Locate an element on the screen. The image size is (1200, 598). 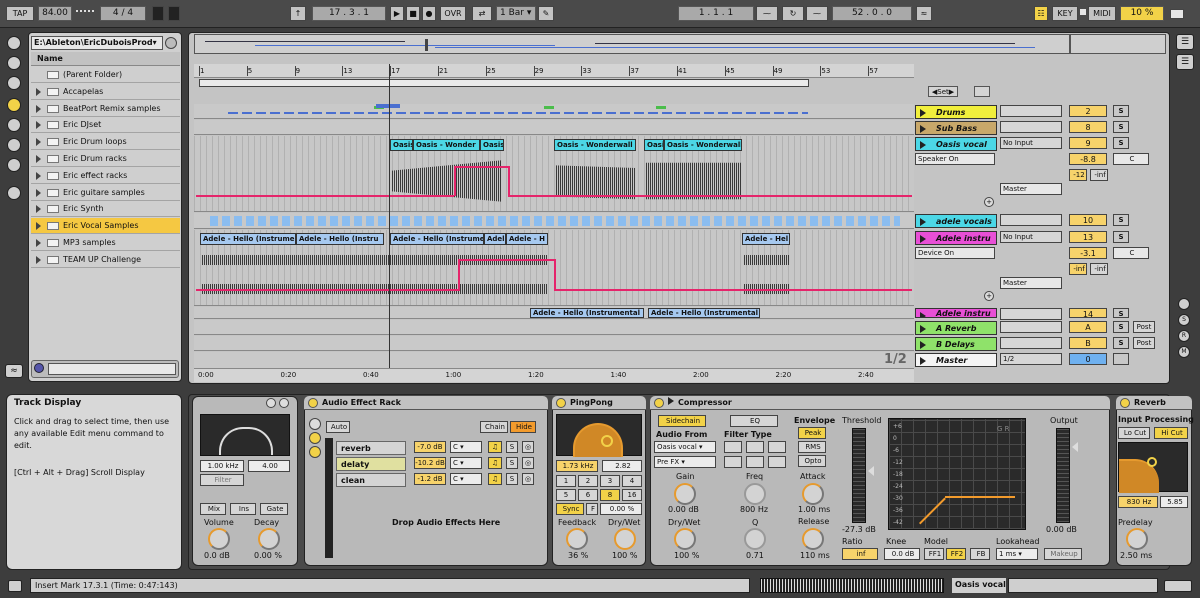
clip-adele-6: Adele - Hel is located at coordinates (766, 239).